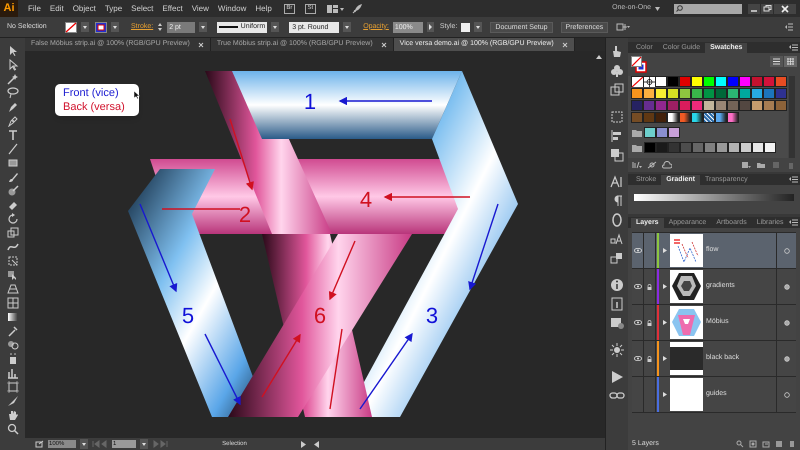  I want to click on export-icon, so click(39, 444).